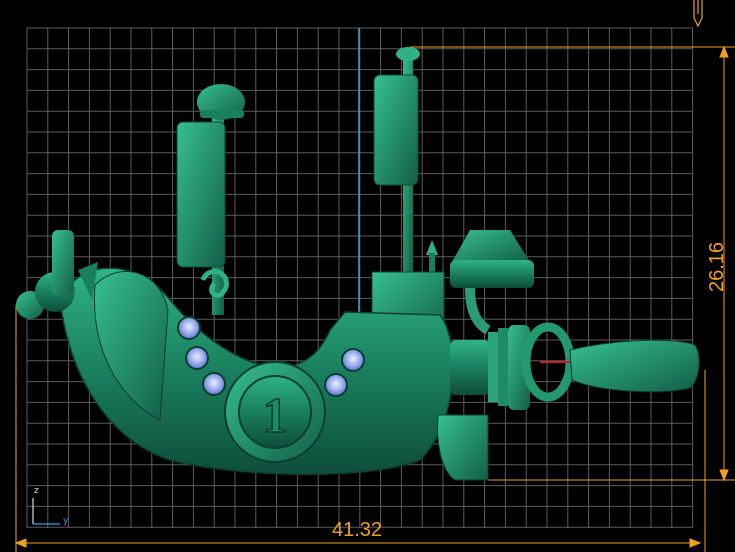 Image resolution: width=735 pixels, height=552 pixels. Describe the element at coordinates (66, 521) in the screenshot. I see `axis-y-label: y` at that location.